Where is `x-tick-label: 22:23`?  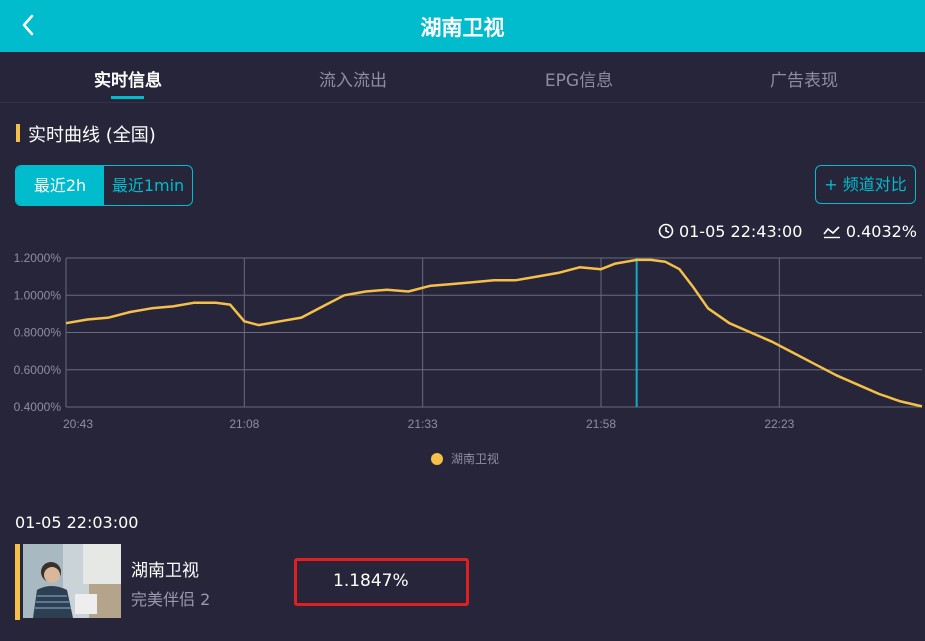
x-tick-label: 22:23 is located at coordinates (779, 424).